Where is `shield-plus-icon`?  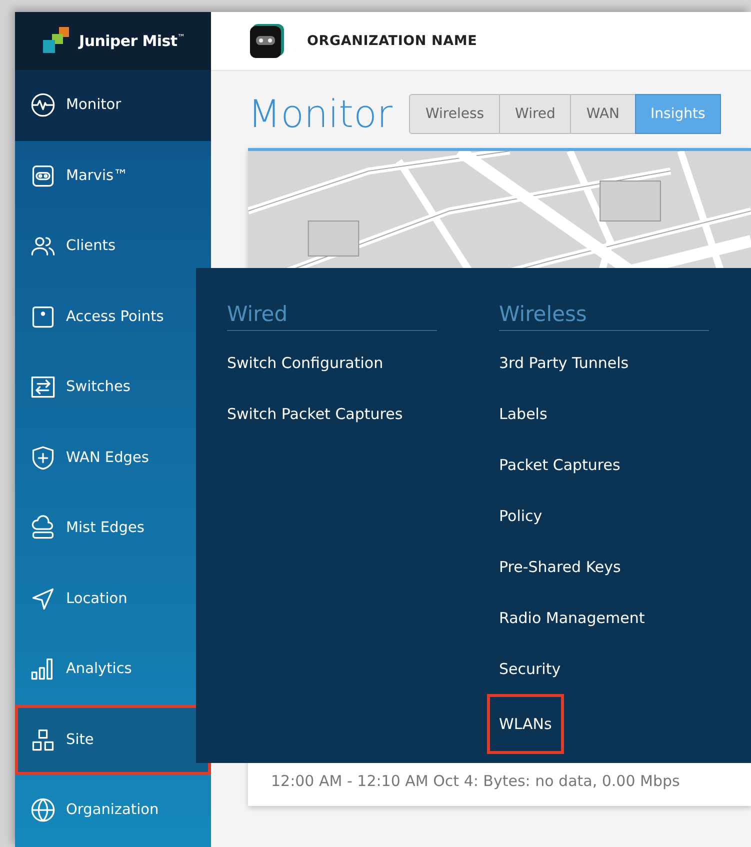 shield-plus-icon is located at coordinates (43, 457).